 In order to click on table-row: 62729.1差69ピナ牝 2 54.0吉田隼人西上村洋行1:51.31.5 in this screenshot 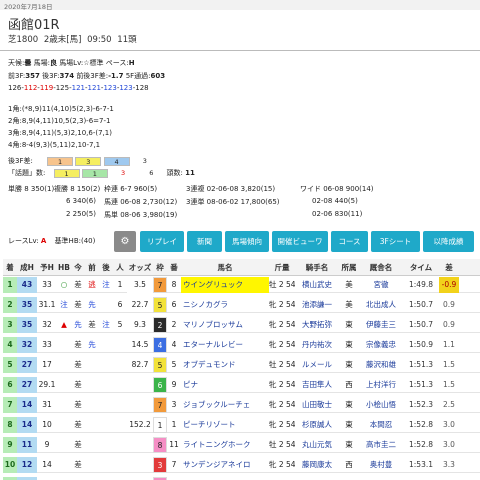, I will do `click(241, 385)`.